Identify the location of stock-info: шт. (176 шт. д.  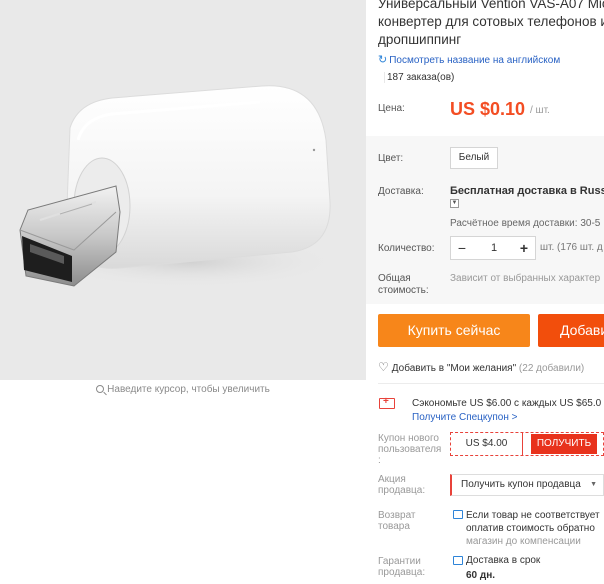
(571, 247).